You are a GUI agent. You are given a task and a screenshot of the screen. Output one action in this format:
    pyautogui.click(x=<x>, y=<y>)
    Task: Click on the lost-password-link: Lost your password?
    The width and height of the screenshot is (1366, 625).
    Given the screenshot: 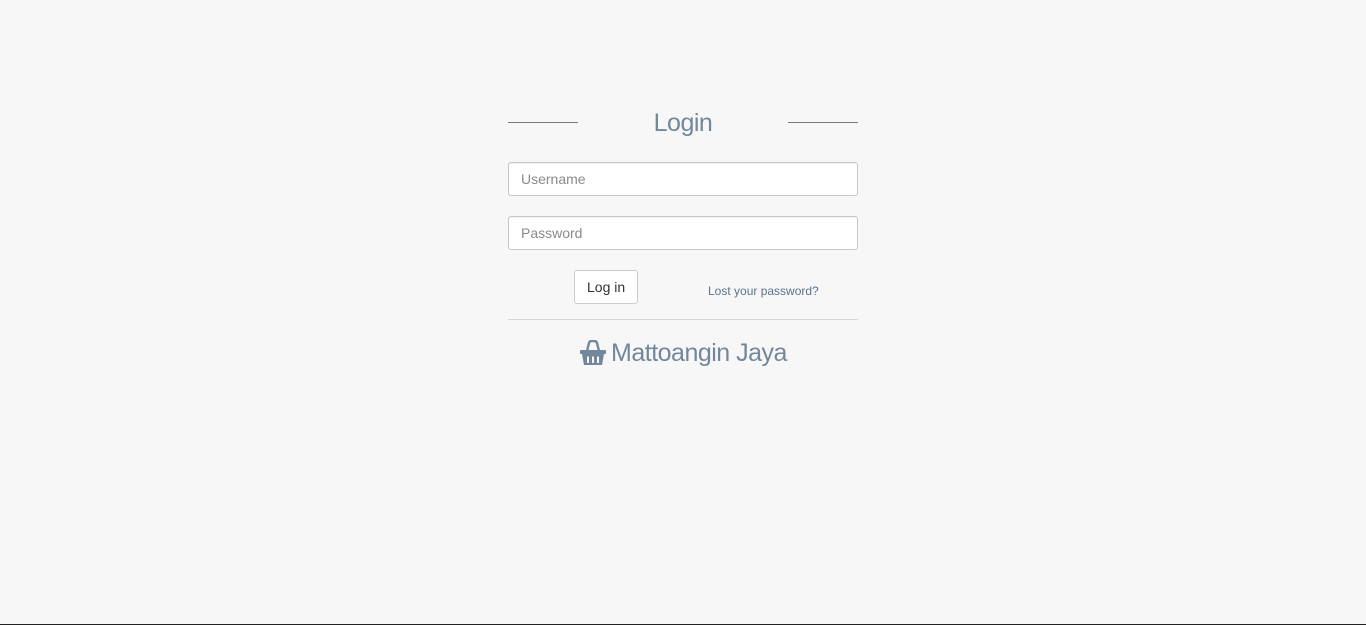 What is the action you would take?
    pyautogui.click(x=763, y=291)
    